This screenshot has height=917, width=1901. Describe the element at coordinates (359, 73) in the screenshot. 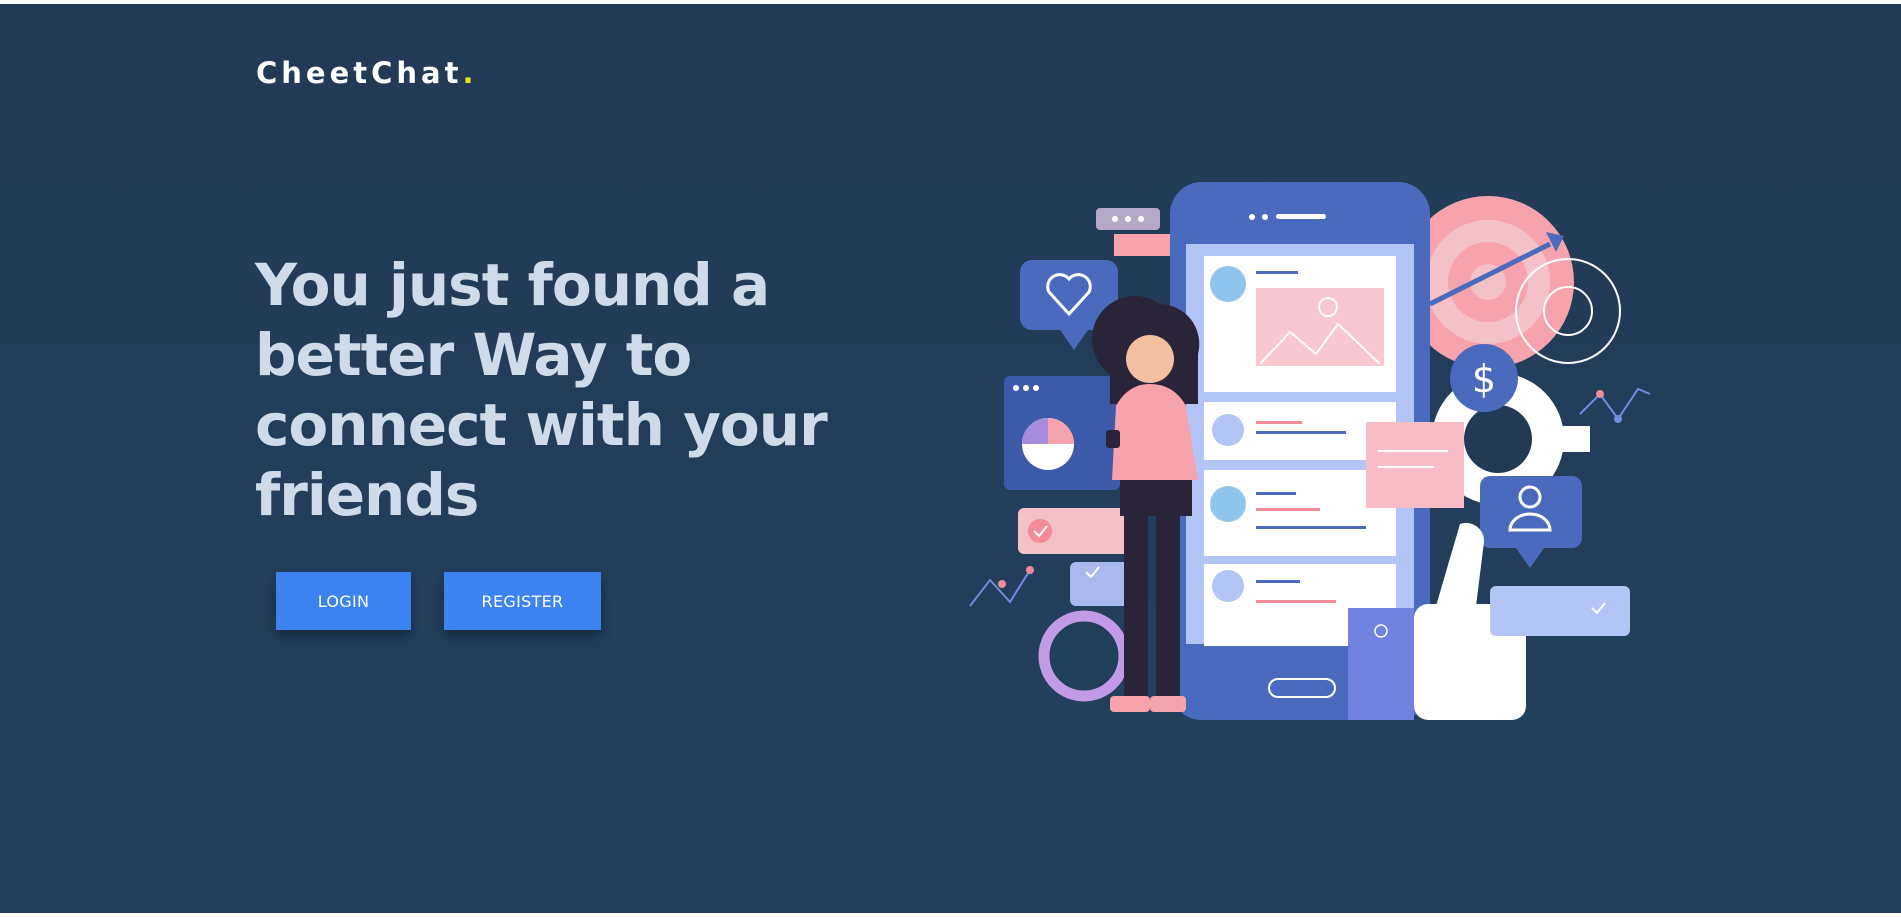

I see `brand-name: CheetChat` at that location.